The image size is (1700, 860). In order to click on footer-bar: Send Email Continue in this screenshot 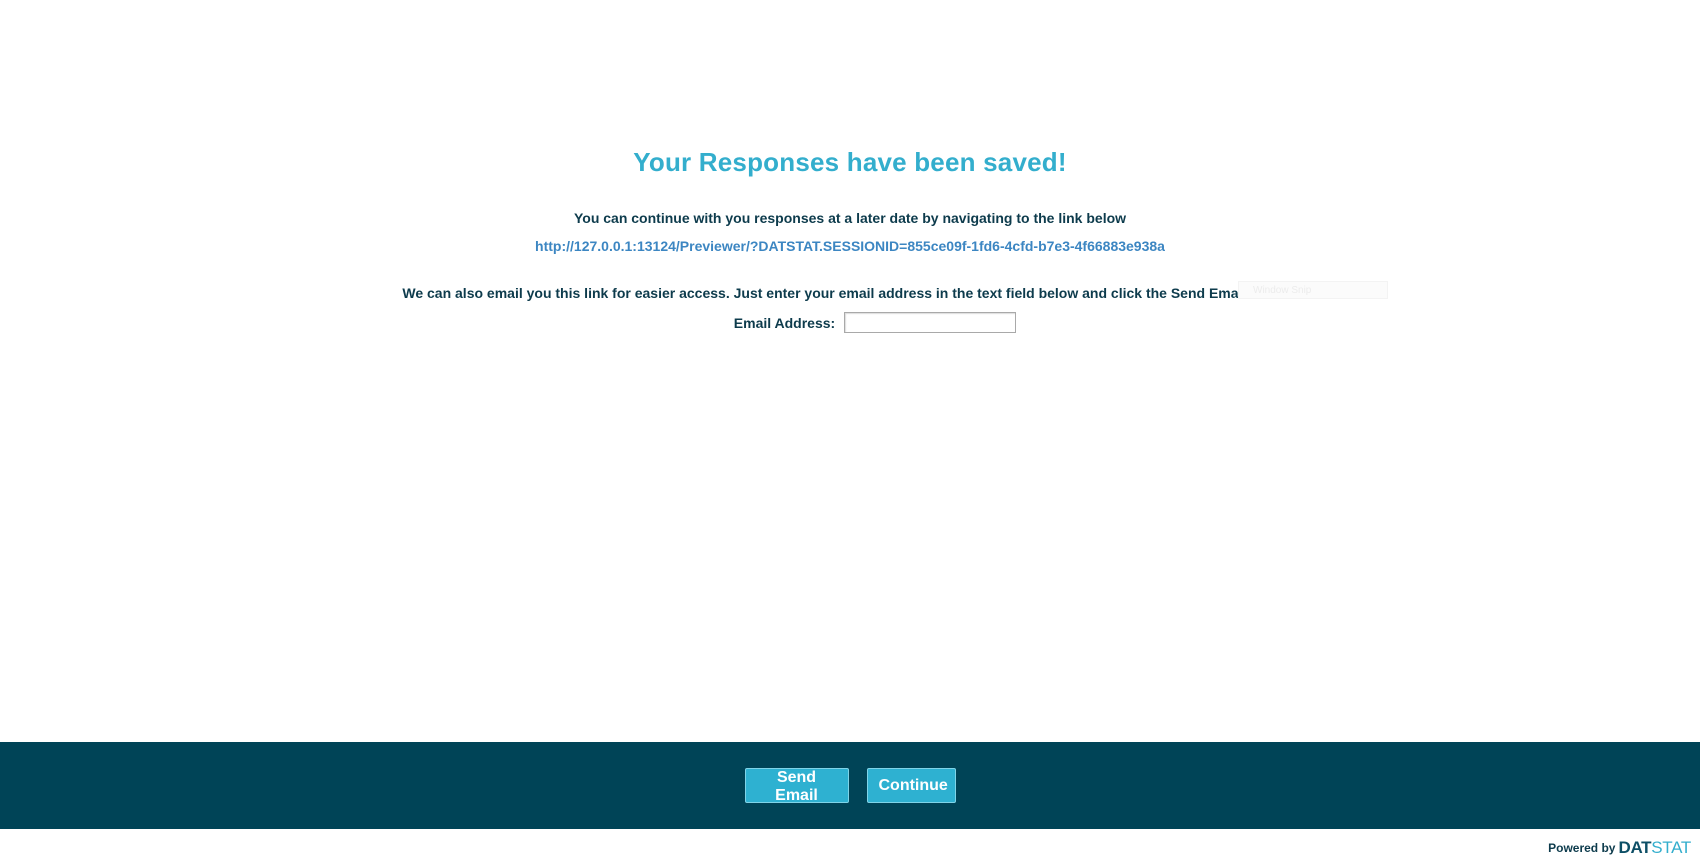, I will do `click(850, 785)`.